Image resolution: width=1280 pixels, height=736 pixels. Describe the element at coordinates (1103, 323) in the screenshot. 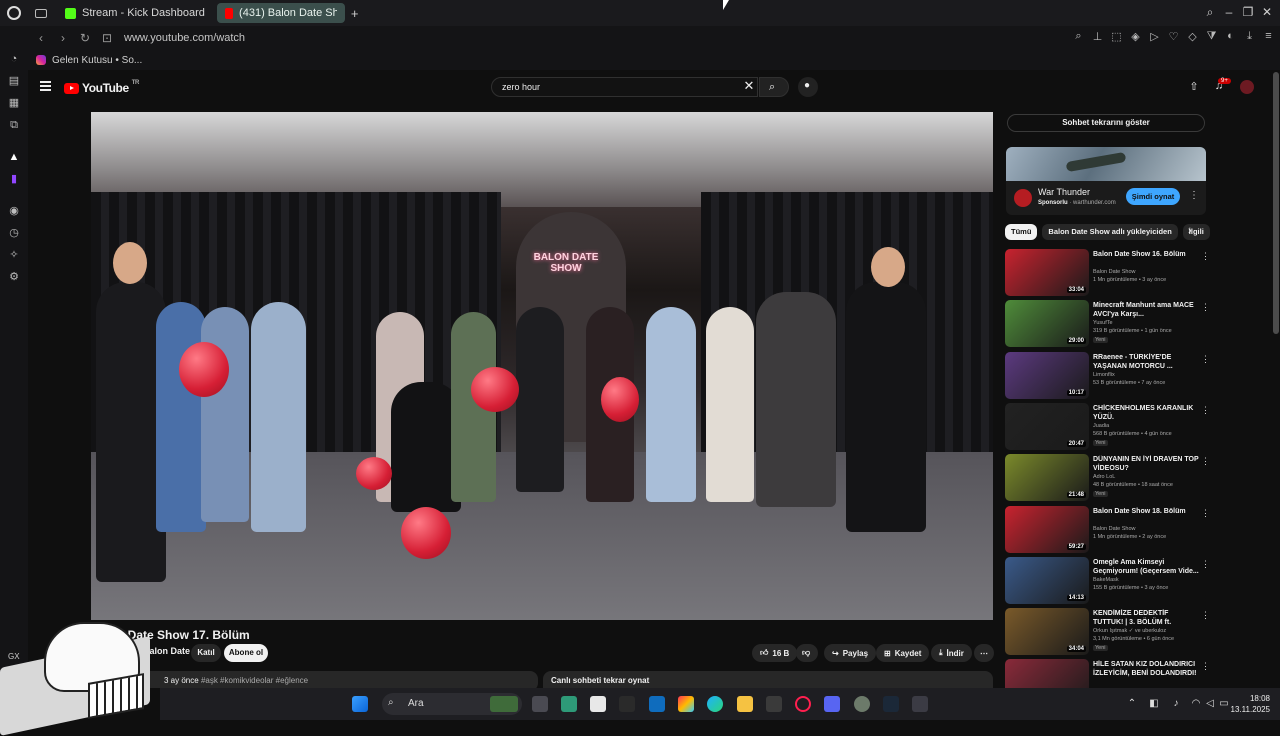

I see `recommendation-channel: YusufTe` at that location.